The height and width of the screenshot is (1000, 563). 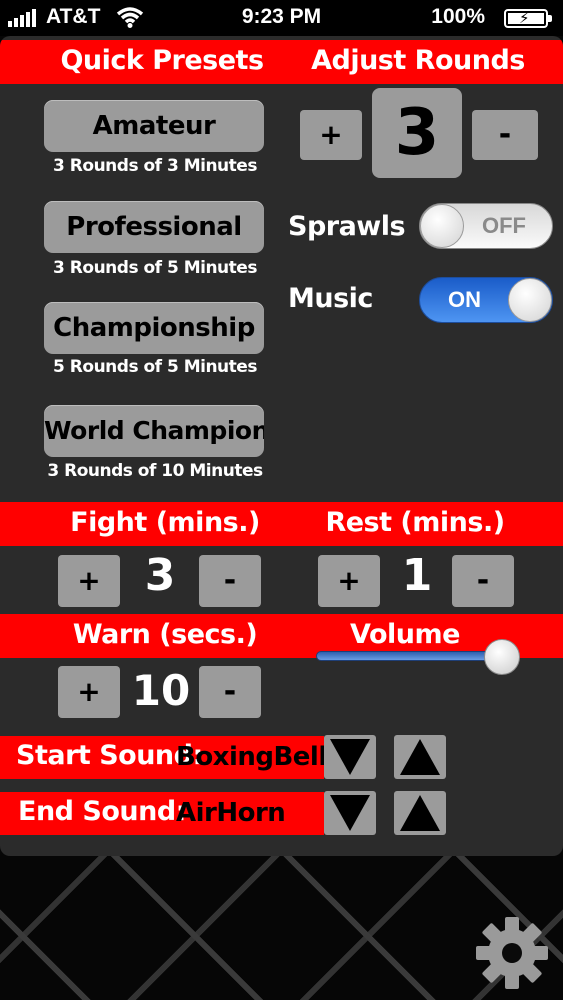 What do you see at coordinates (349, 581) in the screenshot?
I see `rest-increase-button: +` at bounding box center [349, 581].